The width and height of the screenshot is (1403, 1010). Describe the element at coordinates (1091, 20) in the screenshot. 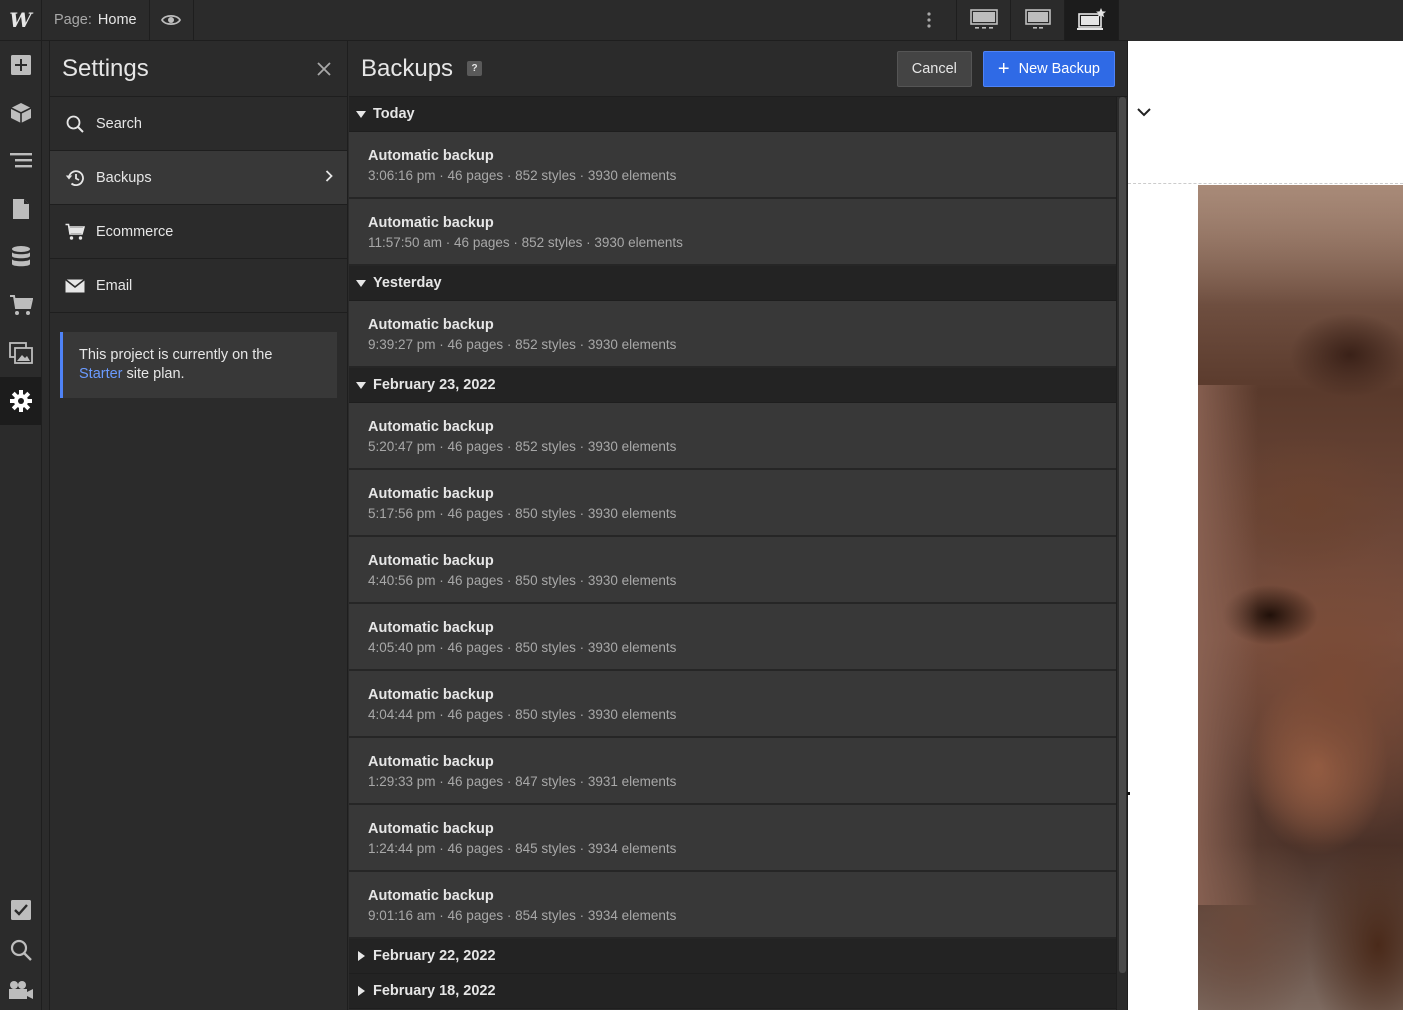

I see `desktop-base-icon` at that location.